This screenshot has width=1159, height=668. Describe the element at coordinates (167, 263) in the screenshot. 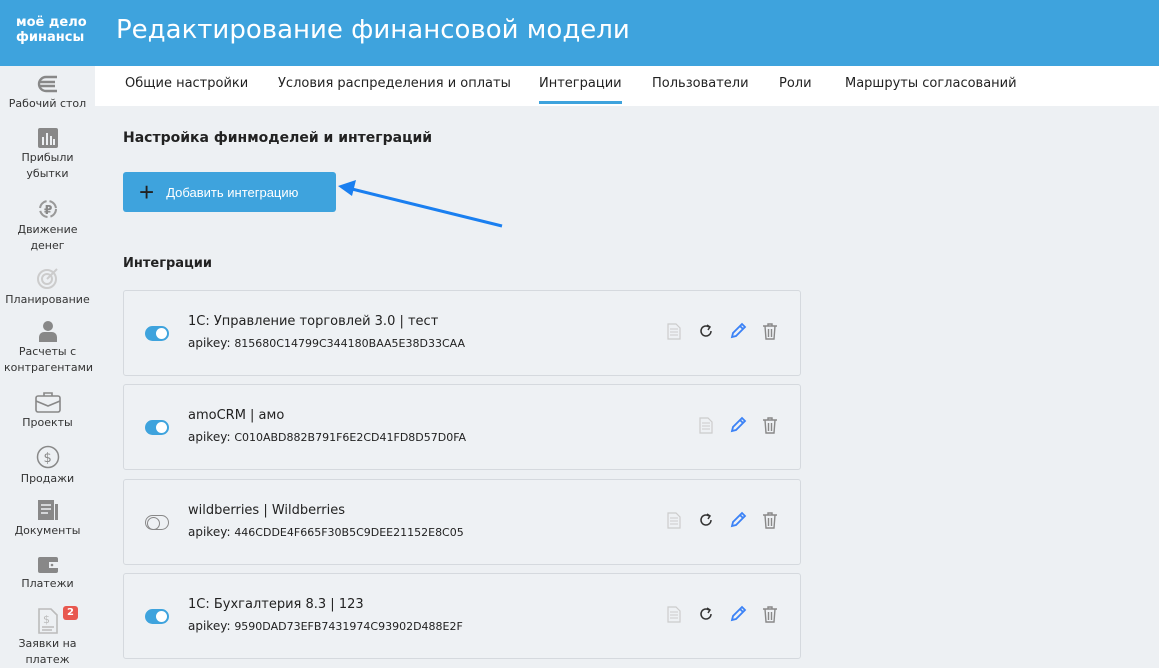

I see `integrations-heading: Интеграции` at that location.